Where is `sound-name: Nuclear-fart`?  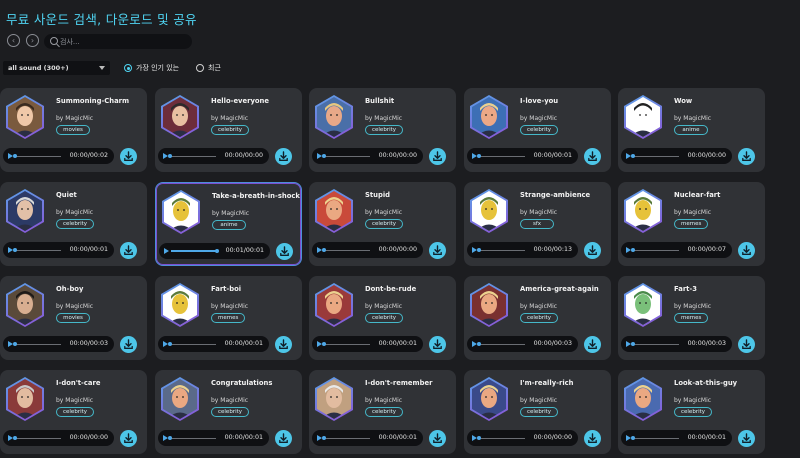
sound-name: Nuclear-fart is located at coordinates (697, 195).